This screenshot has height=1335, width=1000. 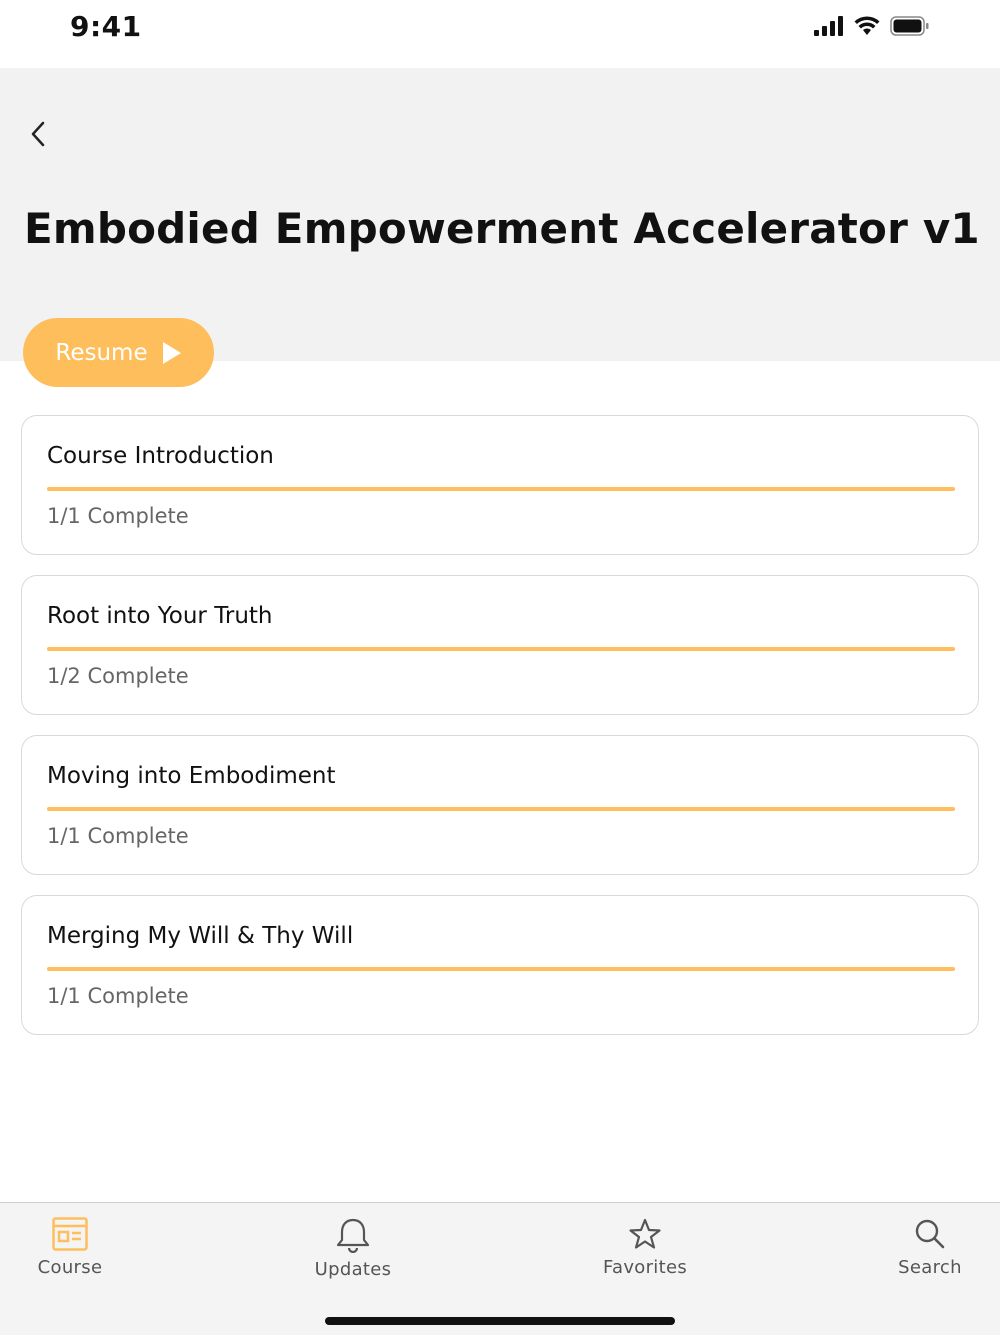 What do you see at coordinates (353, 1269) in the screenshot?
I see `tab-label: Updates` at bounding box center [353, 1269].